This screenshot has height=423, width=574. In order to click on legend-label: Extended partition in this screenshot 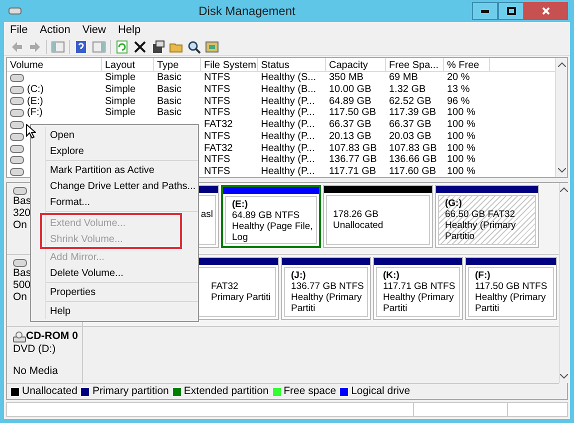, I will do `click(226, 391)`.